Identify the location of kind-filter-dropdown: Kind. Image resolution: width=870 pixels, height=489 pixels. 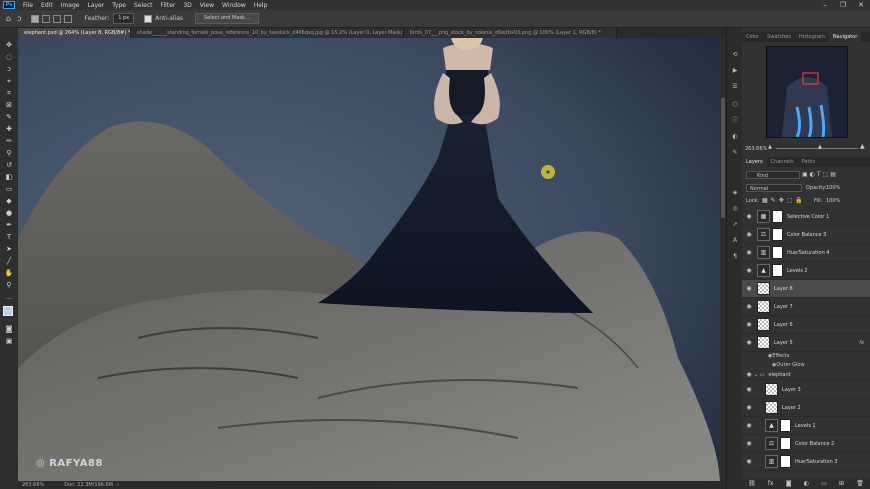
(773, 175).